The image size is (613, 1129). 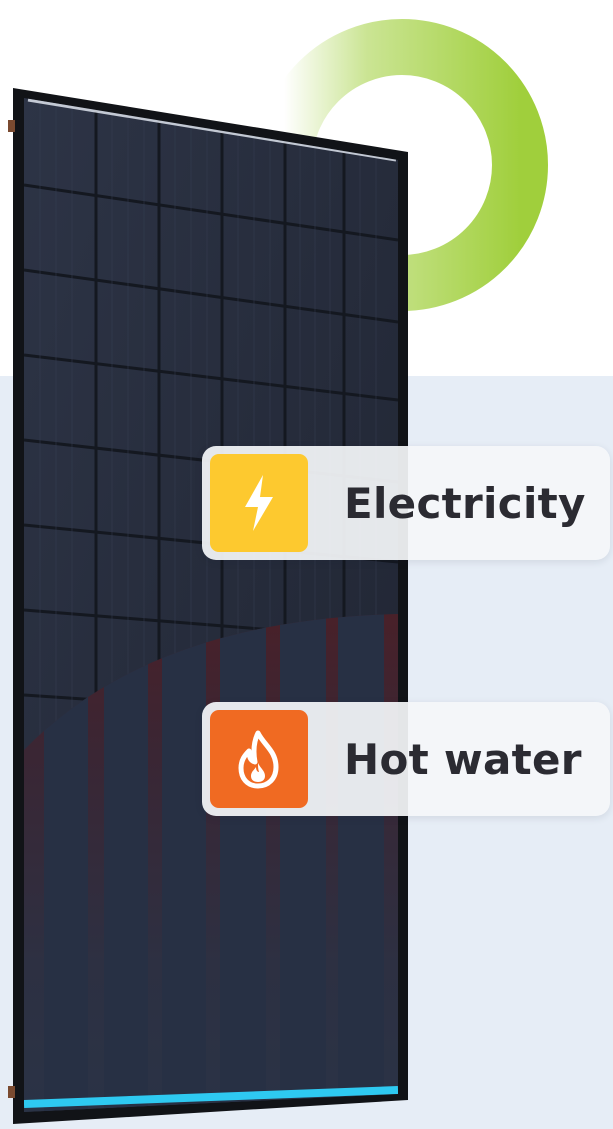 I want to click on hot-water-label: Hot water, so click(x=463, y=759).